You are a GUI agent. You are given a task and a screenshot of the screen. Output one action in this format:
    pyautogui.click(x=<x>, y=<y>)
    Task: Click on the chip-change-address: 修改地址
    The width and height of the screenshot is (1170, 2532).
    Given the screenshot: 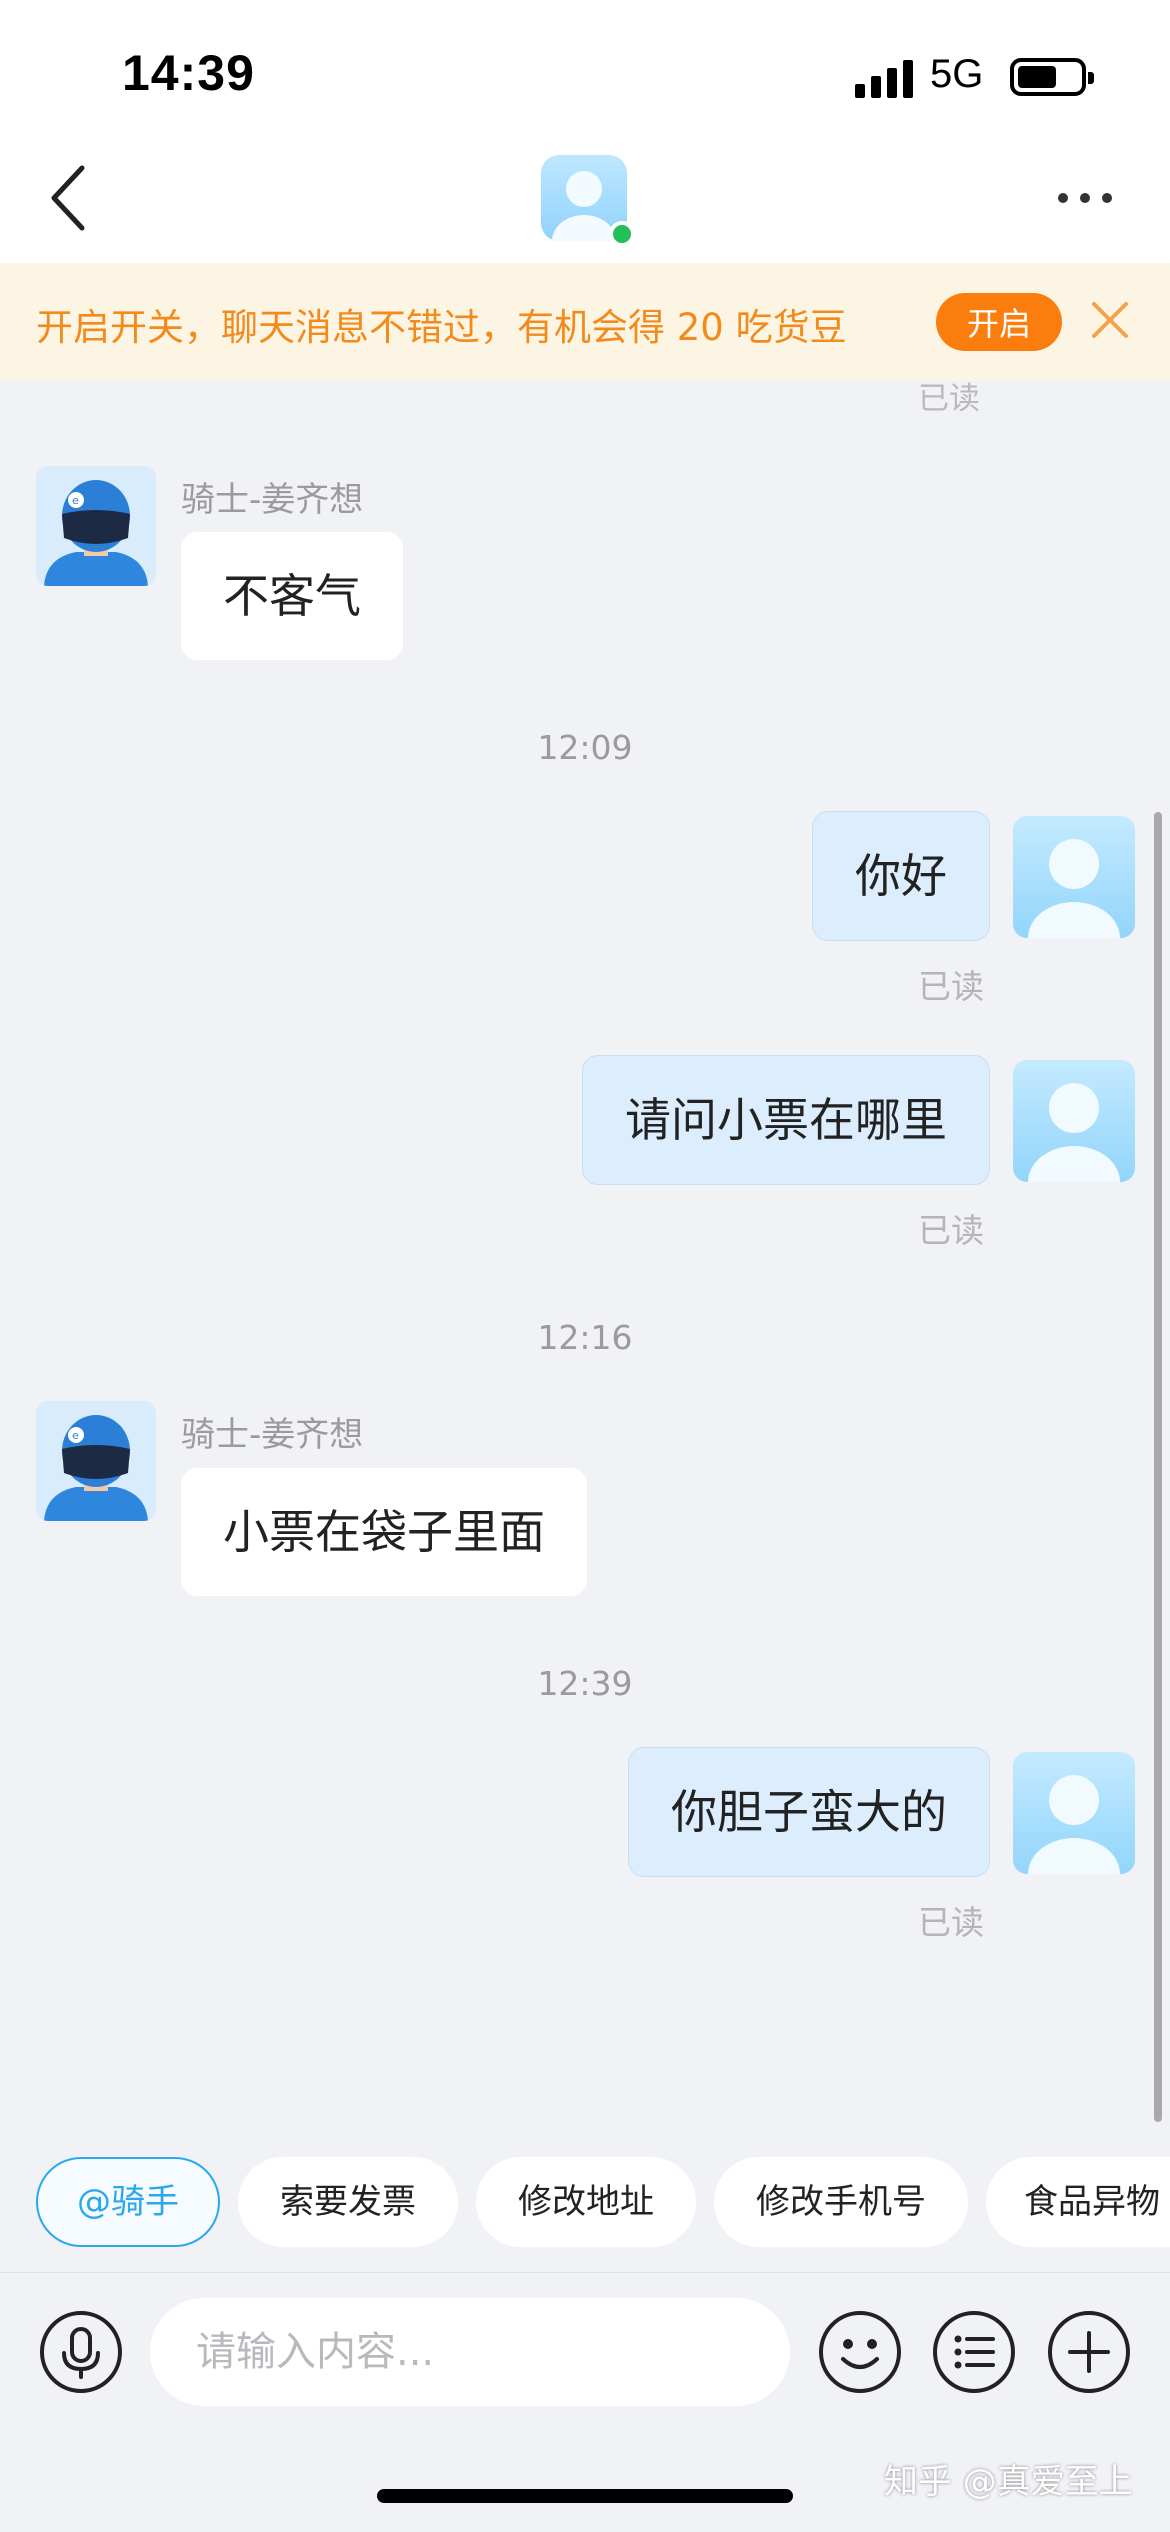 What is the action you would take?
    pyautogui.click(x=586, y=2202)
    